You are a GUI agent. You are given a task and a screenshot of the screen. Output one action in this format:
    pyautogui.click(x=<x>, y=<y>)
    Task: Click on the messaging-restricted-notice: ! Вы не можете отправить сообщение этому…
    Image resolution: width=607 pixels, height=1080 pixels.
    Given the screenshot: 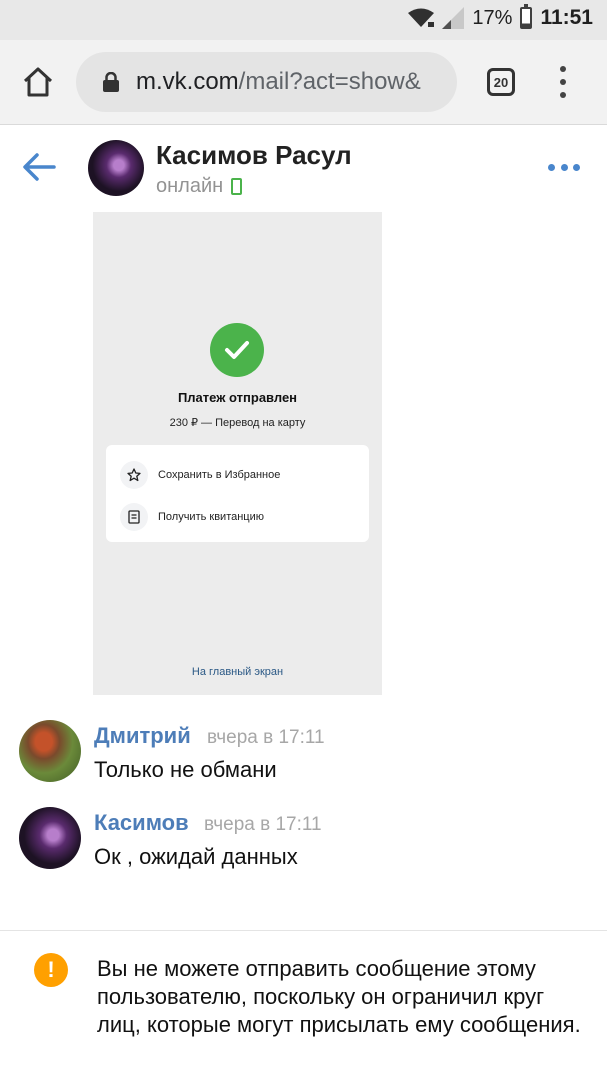 What is the action you would take?
    pyautogui.click(x=303, y=1005)
    